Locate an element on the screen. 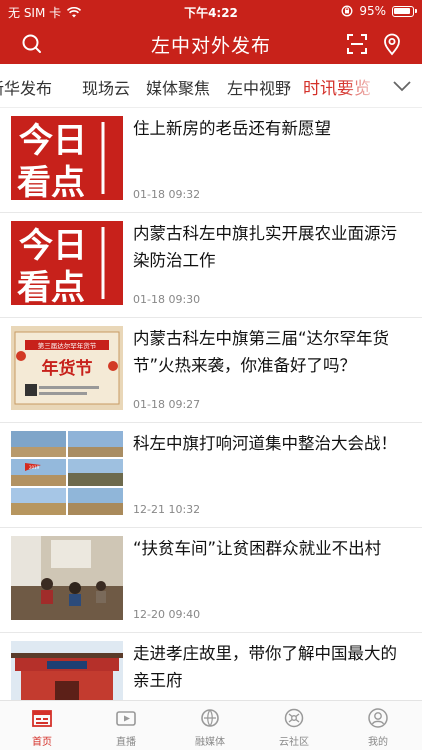  news-time: 01-18 09:32 is located at coordinates (167, 194).